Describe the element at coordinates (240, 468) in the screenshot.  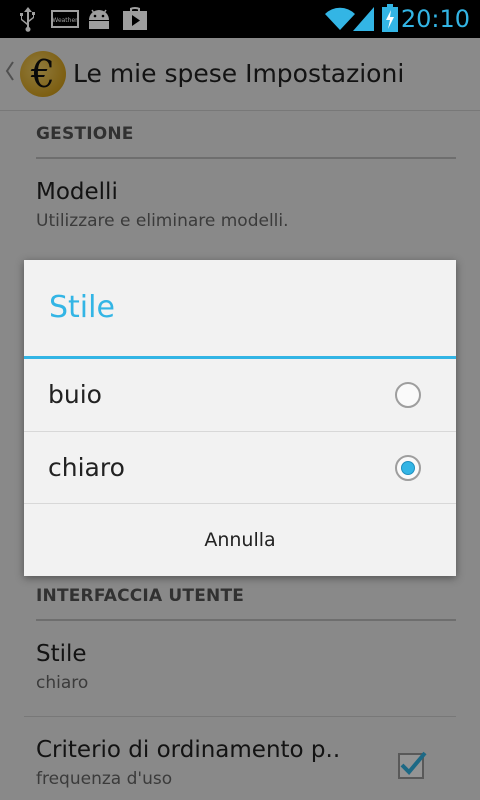
I see `option-chiaro: chiaro` at that location.